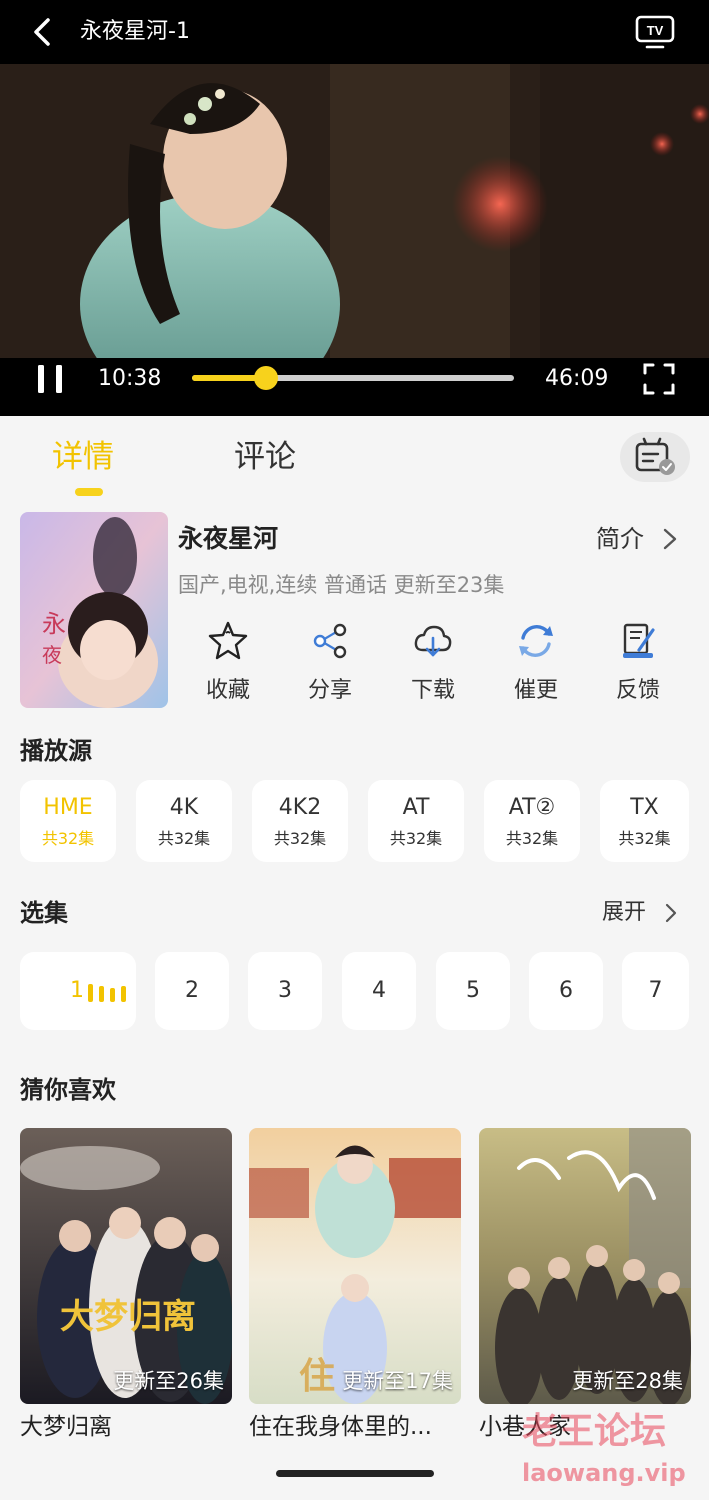 This screenshot has height=1500, width=709. What do you see at coordinates (44, 913) in the screenshot?
I see `episodes-title: 选集` at bounding box center [44, 913].